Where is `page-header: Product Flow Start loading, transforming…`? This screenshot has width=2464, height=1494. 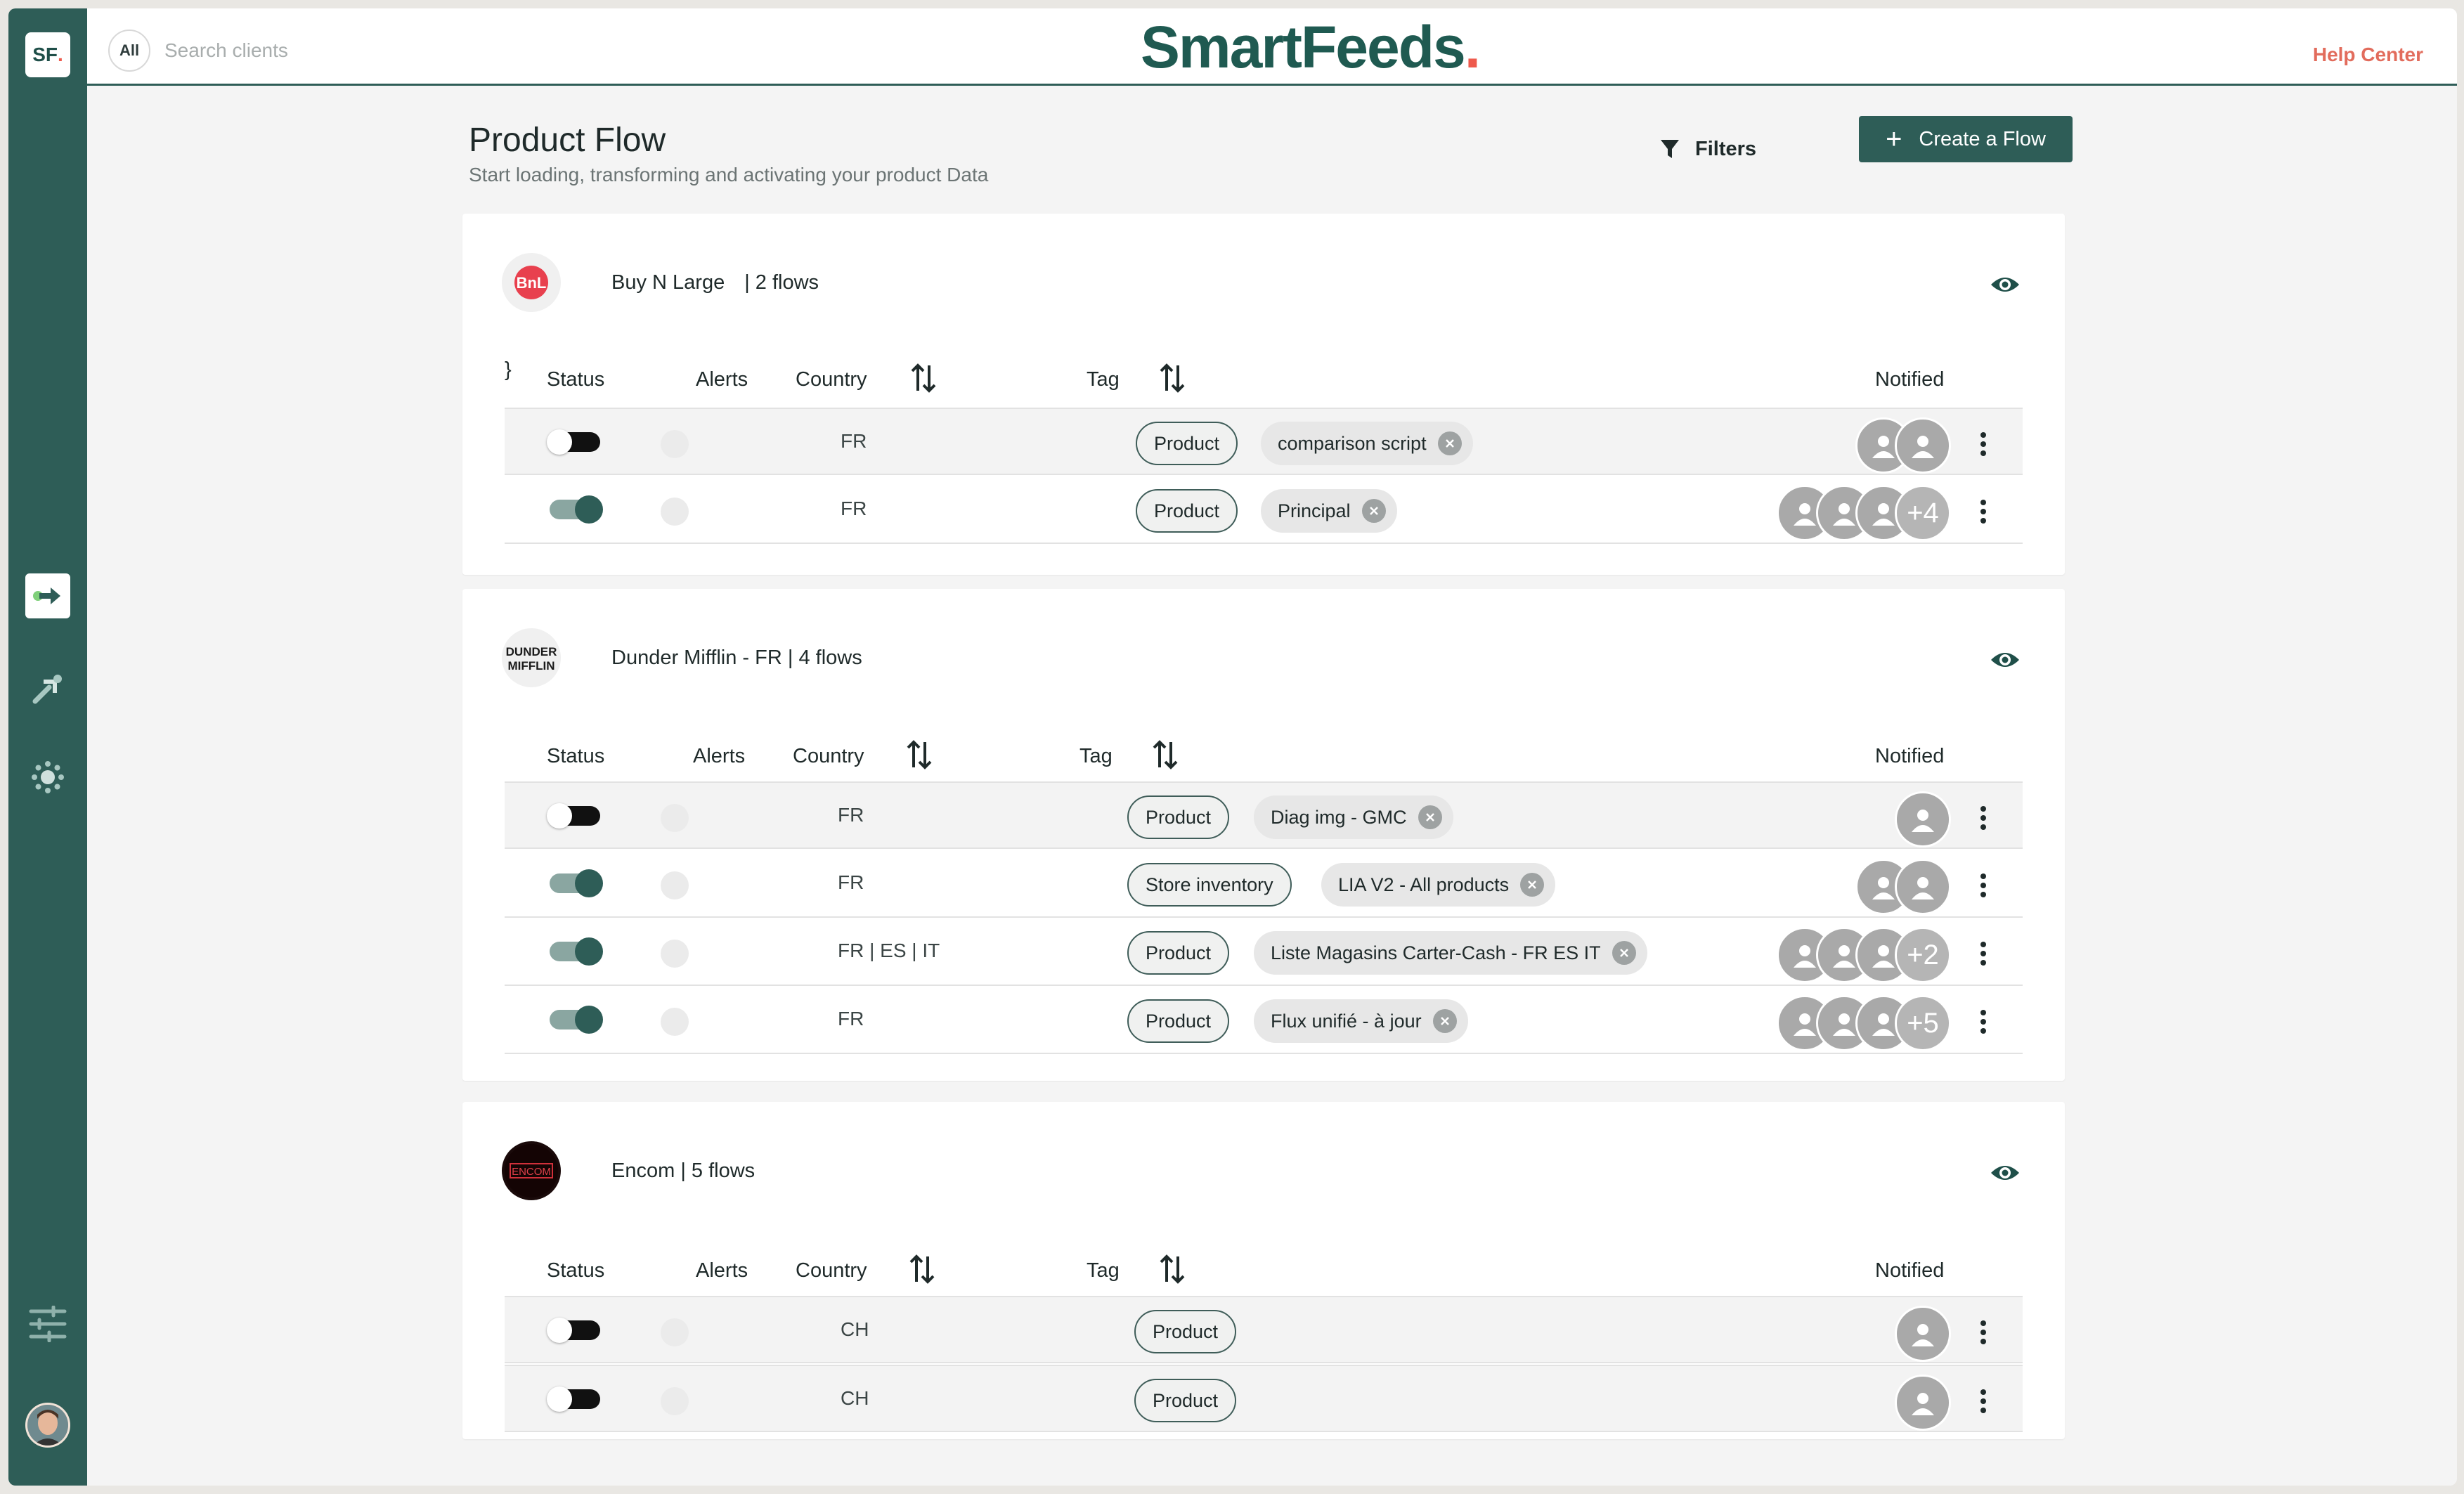
page-header: Product Flow Start loading, transforming… is located at coordinates (729, 153).